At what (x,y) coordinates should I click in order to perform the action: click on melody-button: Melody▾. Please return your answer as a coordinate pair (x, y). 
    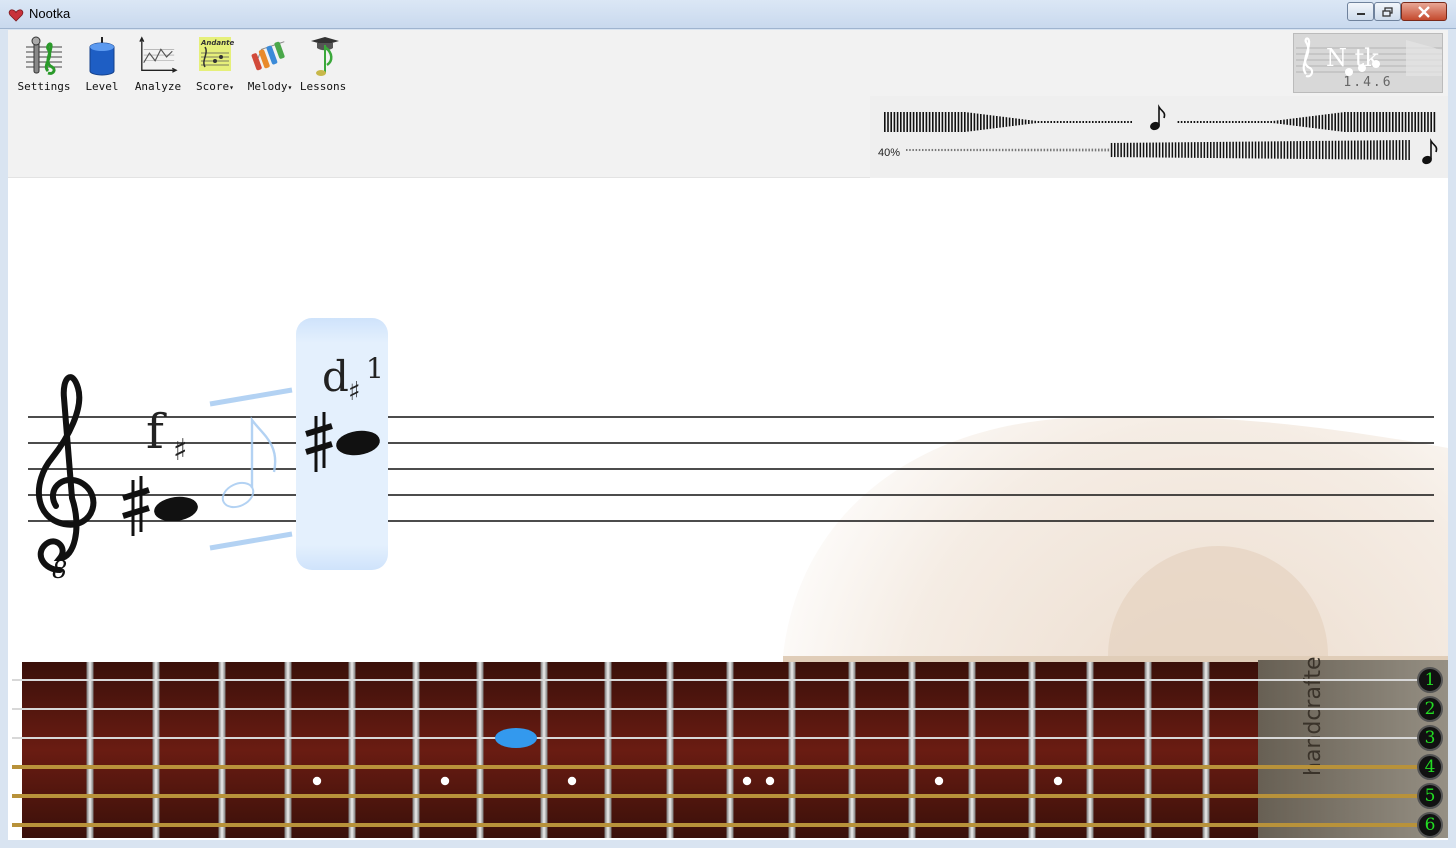
    Looking at the image, I should click on (270, 64).